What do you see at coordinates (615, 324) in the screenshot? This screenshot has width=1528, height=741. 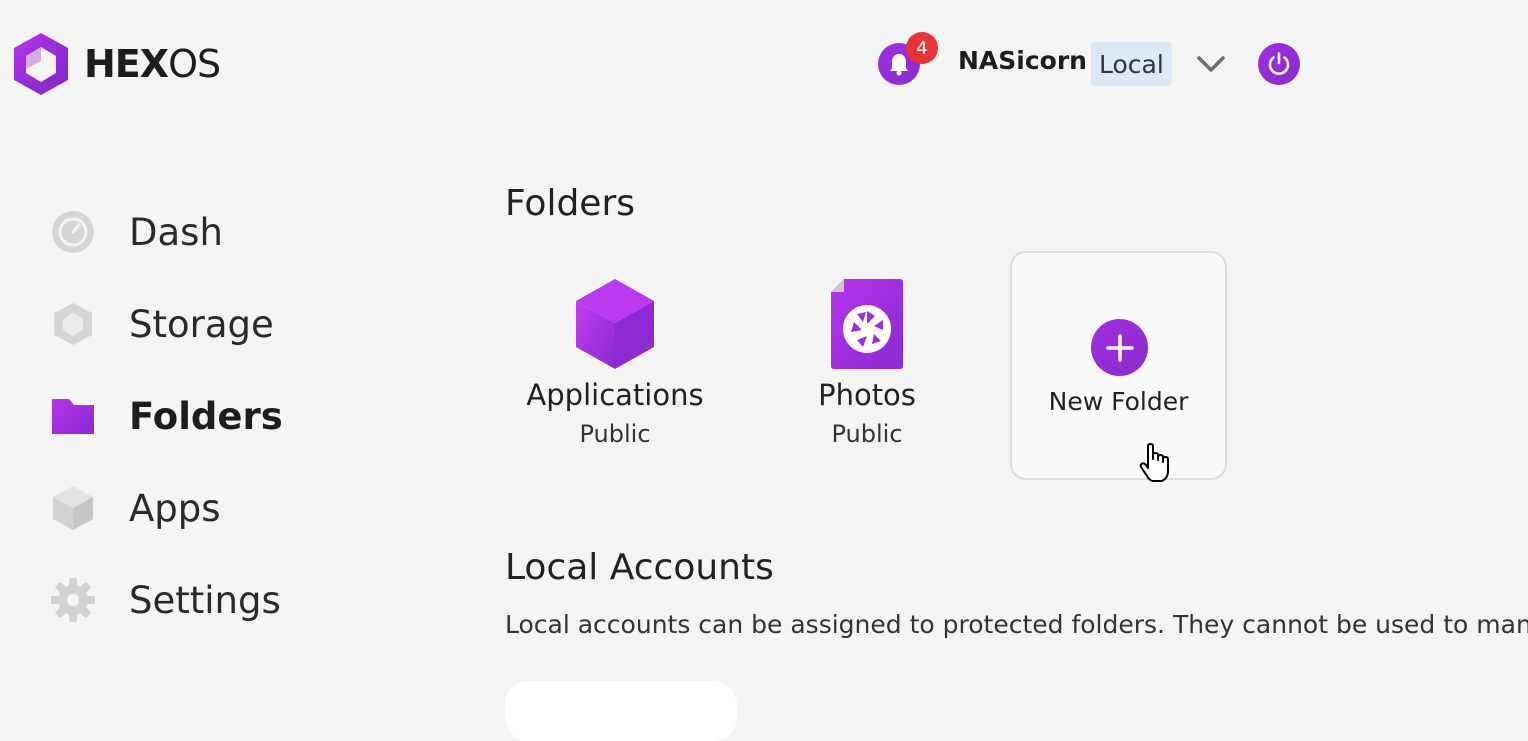 I see `cube-icon` at bounding box center [615, 324].